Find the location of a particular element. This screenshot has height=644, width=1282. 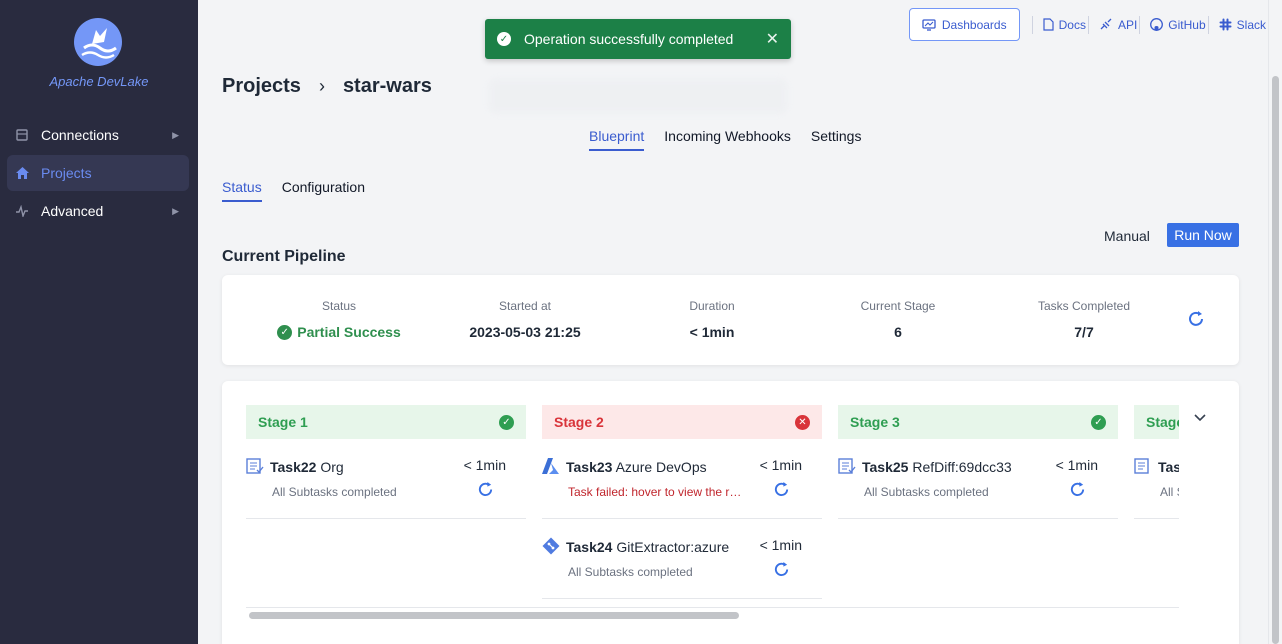

slack-link: Slack is located at coordinates (1242, 25).